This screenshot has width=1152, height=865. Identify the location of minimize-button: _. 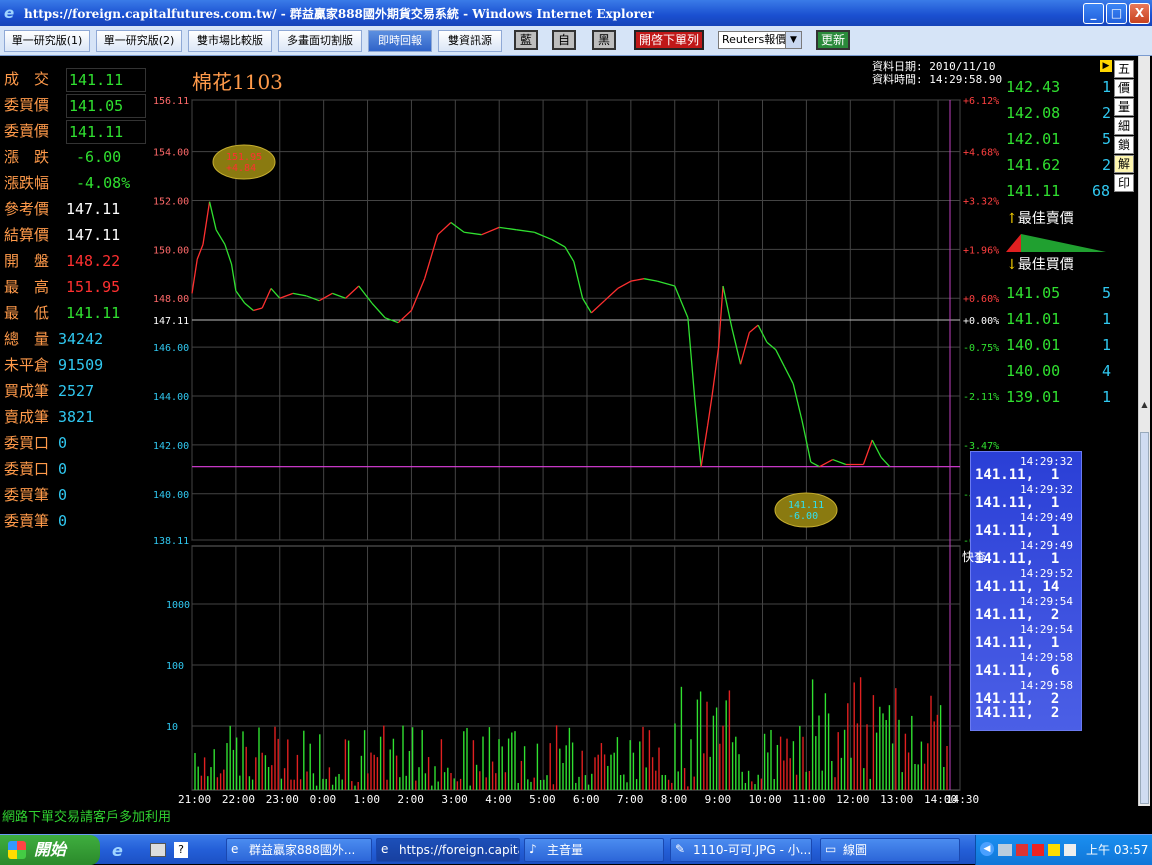
(1093, 13).